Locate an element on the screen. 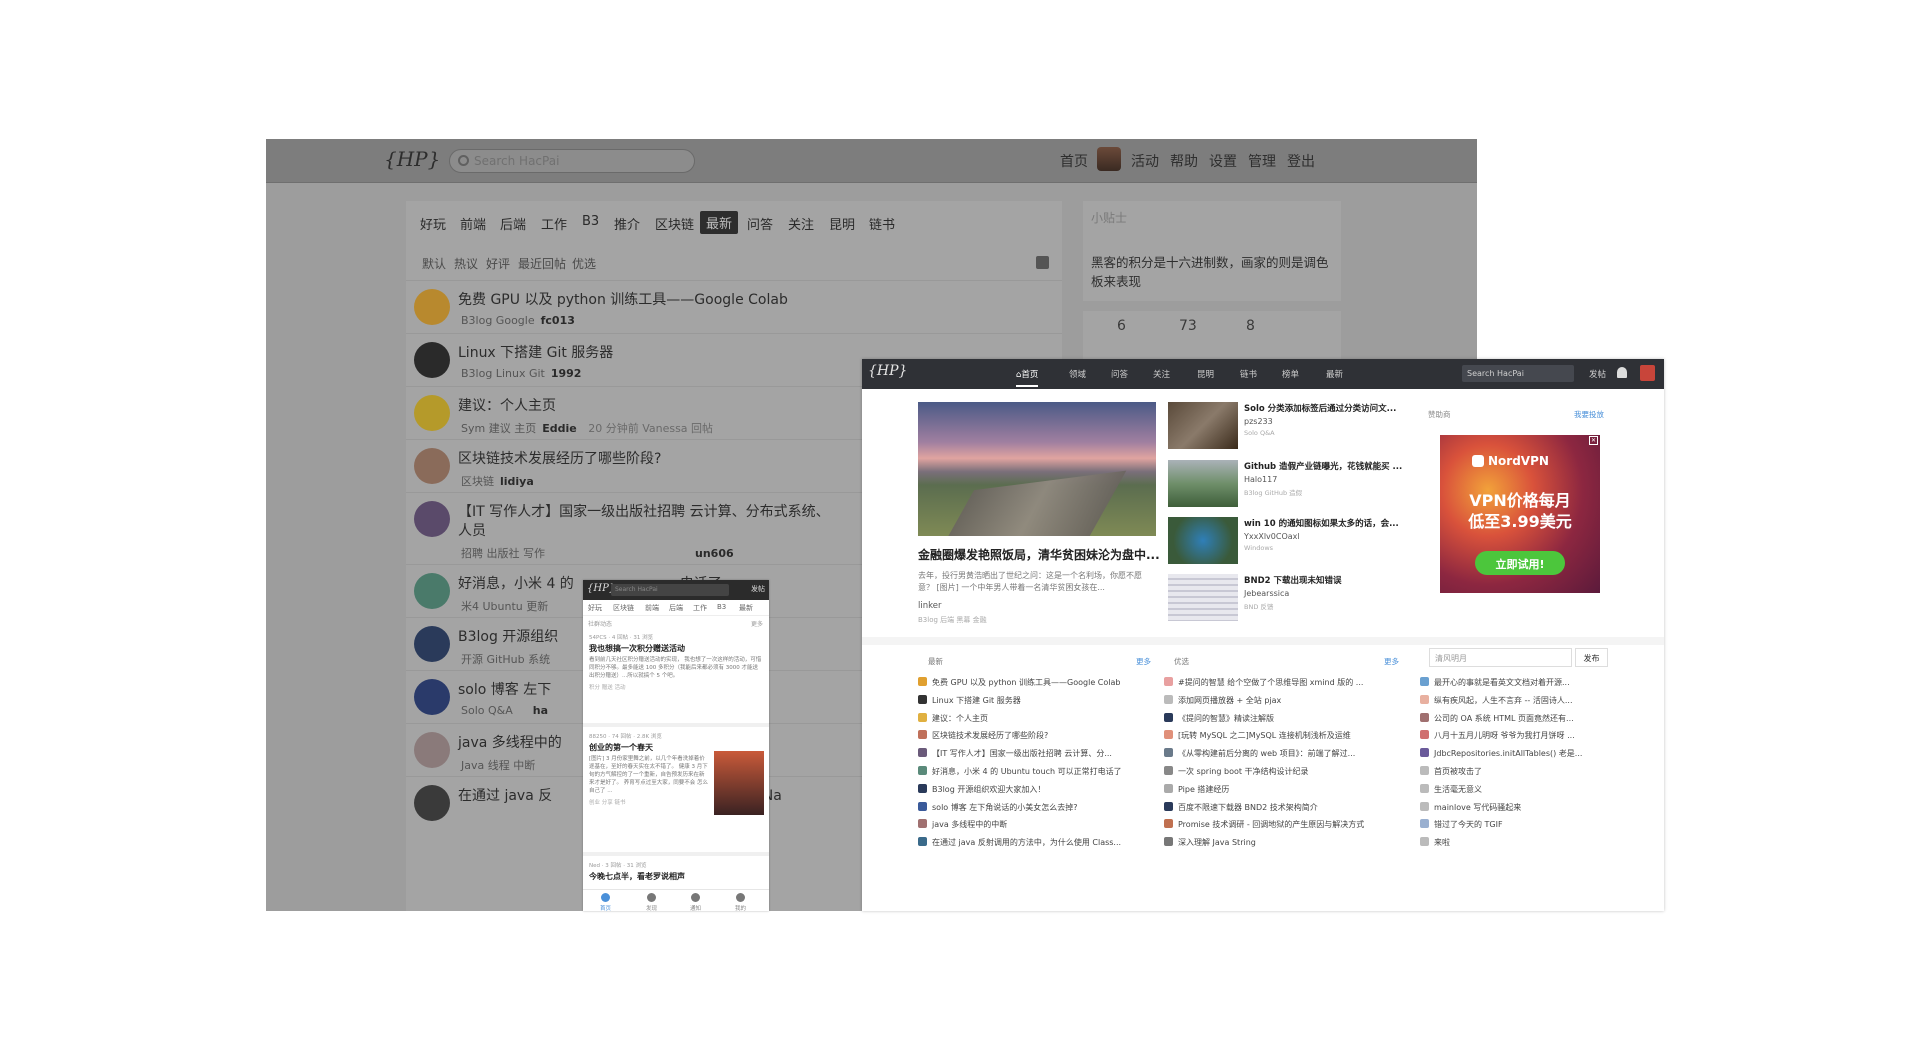  list-item-title: java 多线程中的 is located at coordinates (510, 742).